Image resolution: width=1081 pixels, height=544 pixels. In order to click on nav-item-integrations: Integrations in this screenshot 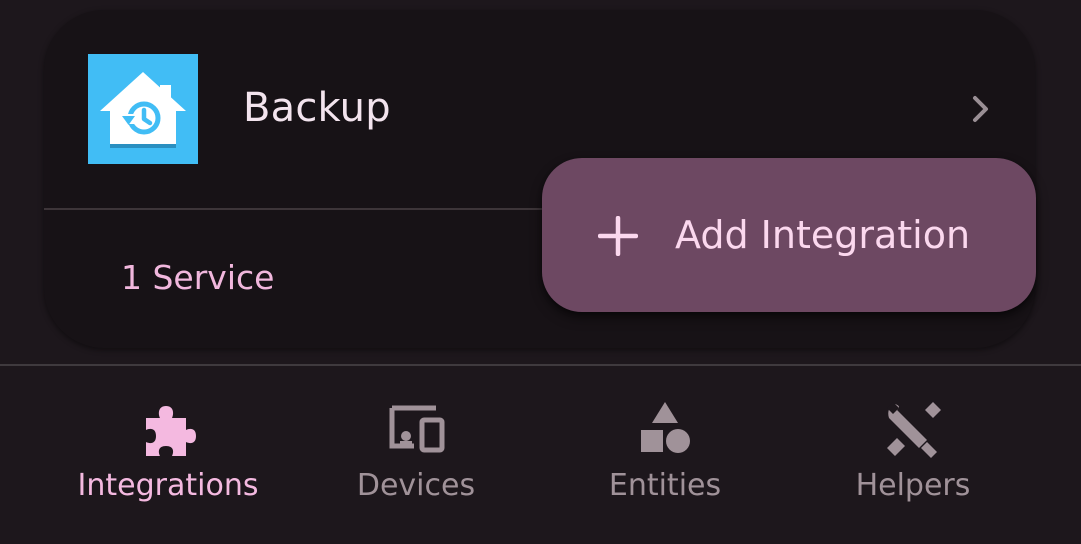, I will do `click(168, 455)`.